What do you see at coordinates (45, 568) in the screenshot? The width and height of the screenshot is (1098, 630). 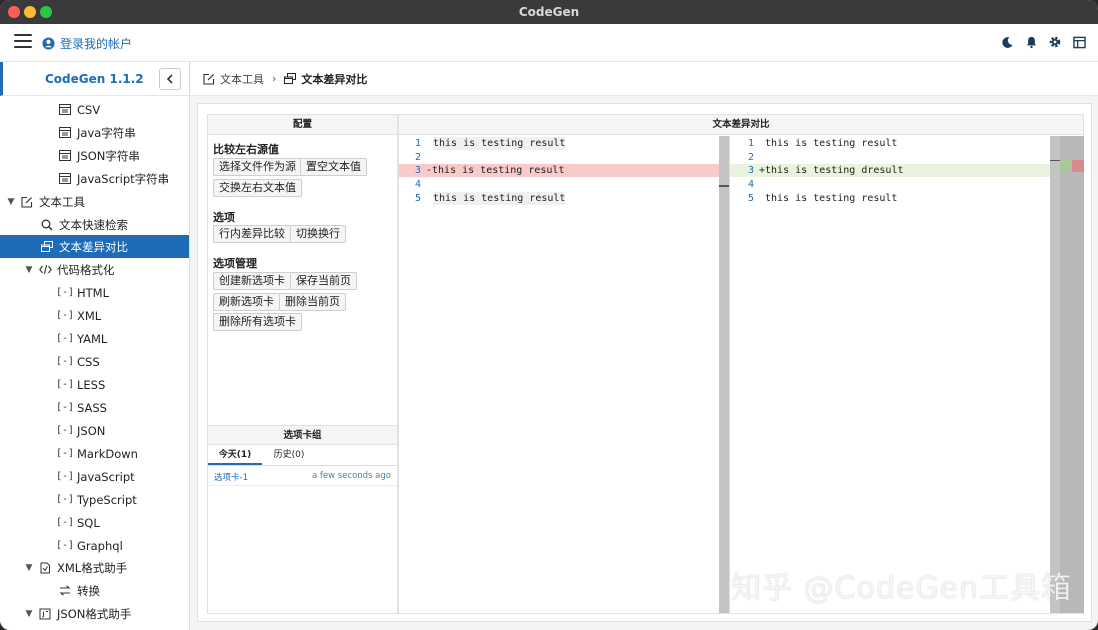 I see `xml-helper-icon` at bounding box center [45, 568].